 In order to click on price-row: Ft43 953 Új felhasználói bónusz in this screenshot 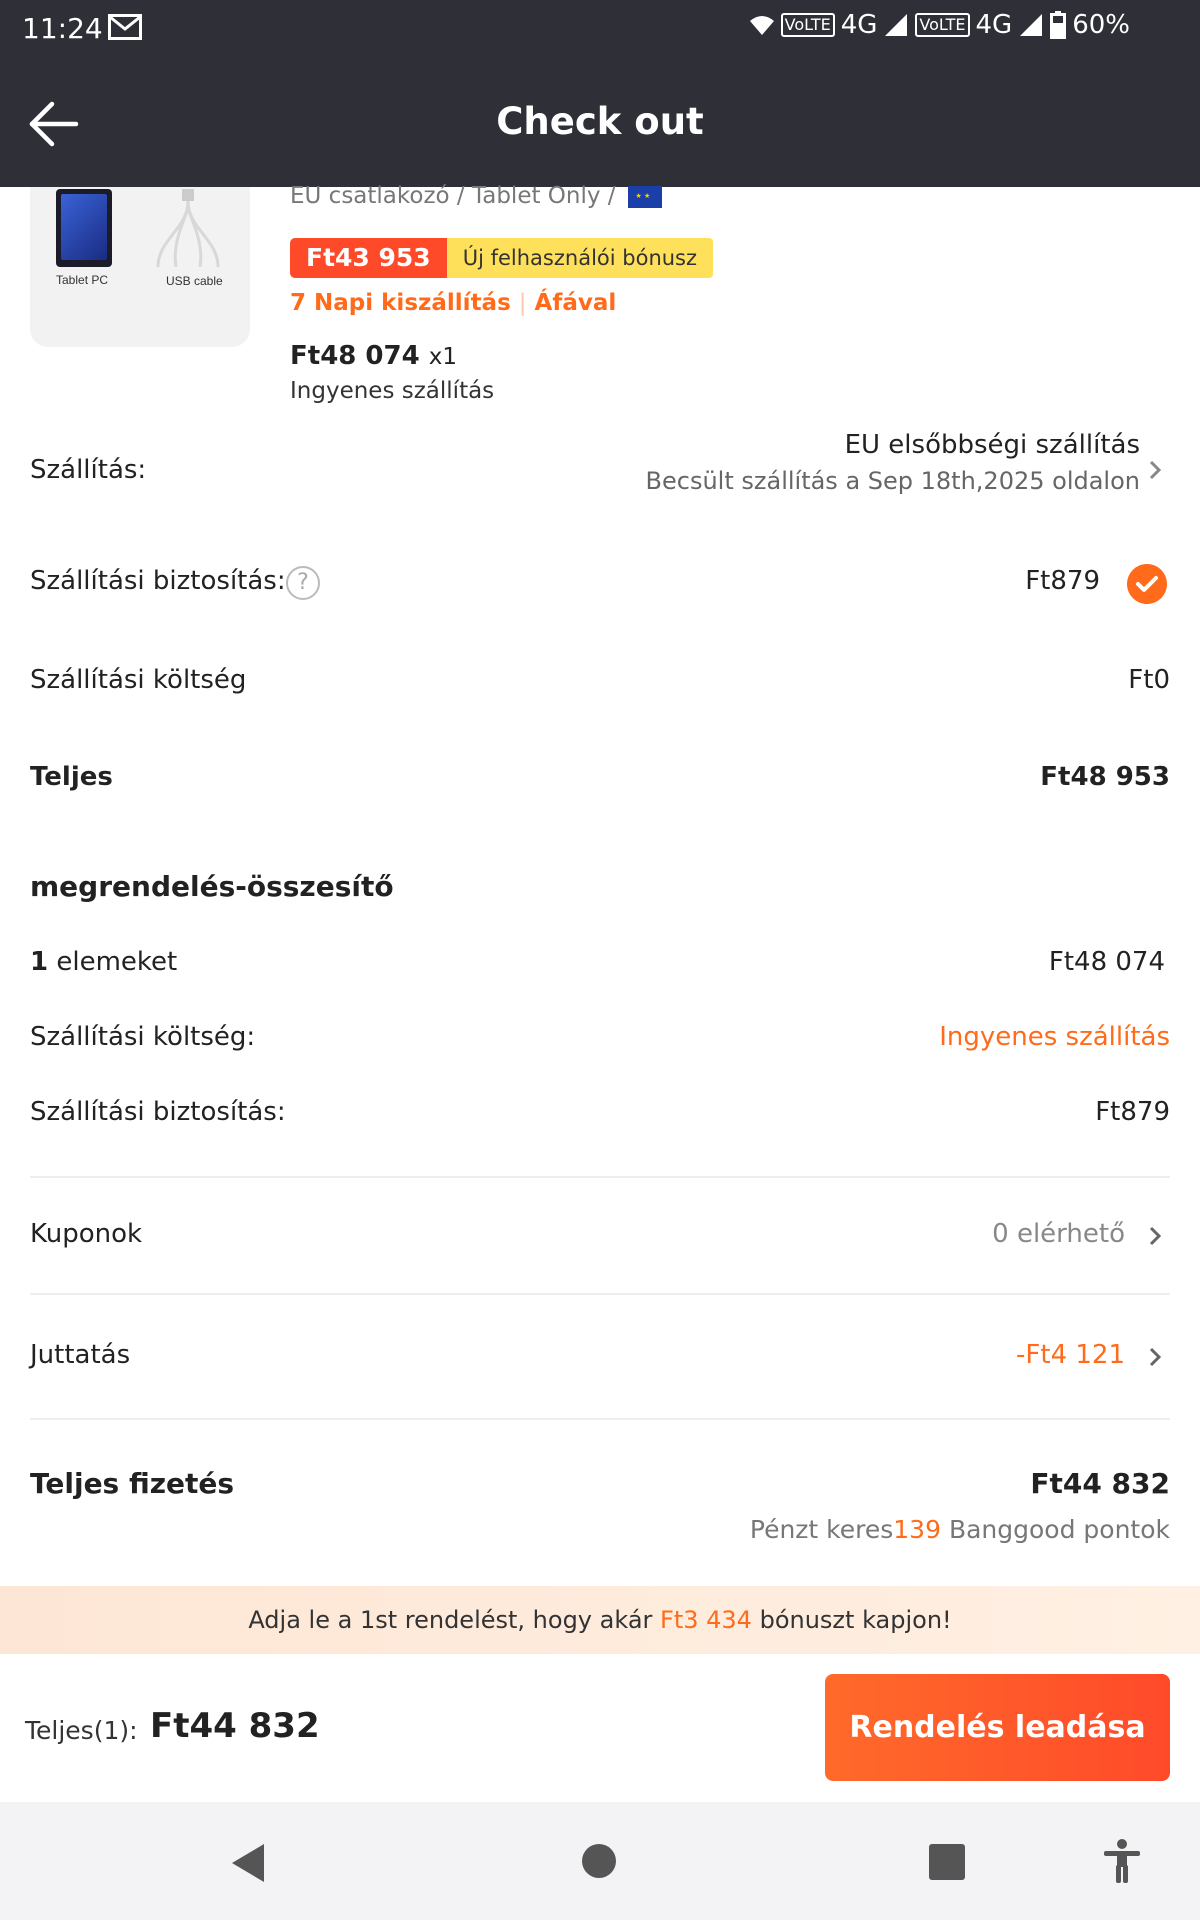, I will do `click(502, 258)`.